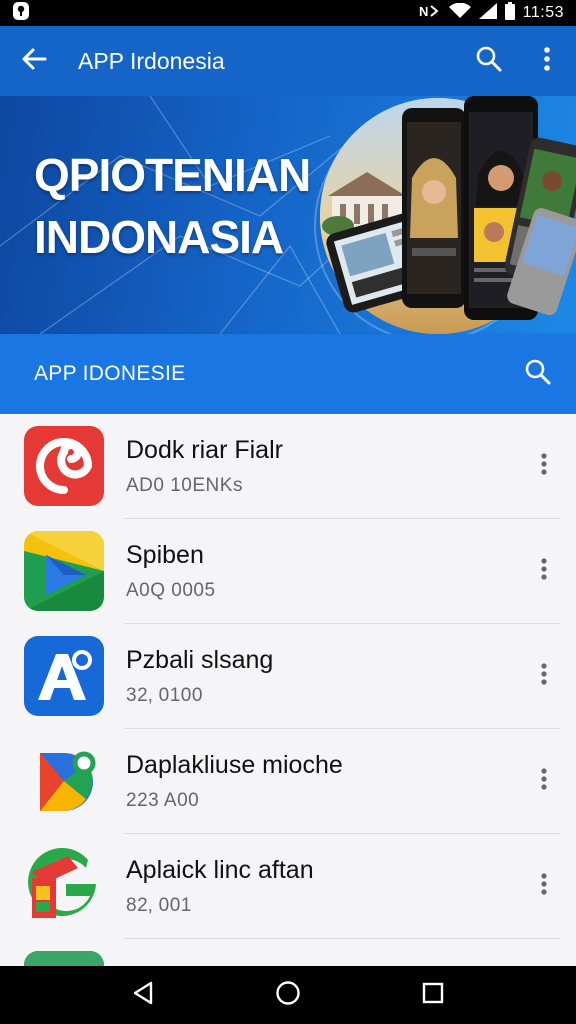 Image resolution: width=576 pixels, height=1024 pixels. What do you see at coordinates (459, 12) in the screenshot?
I see `wifi-icon` at bounding box center [459, 12].